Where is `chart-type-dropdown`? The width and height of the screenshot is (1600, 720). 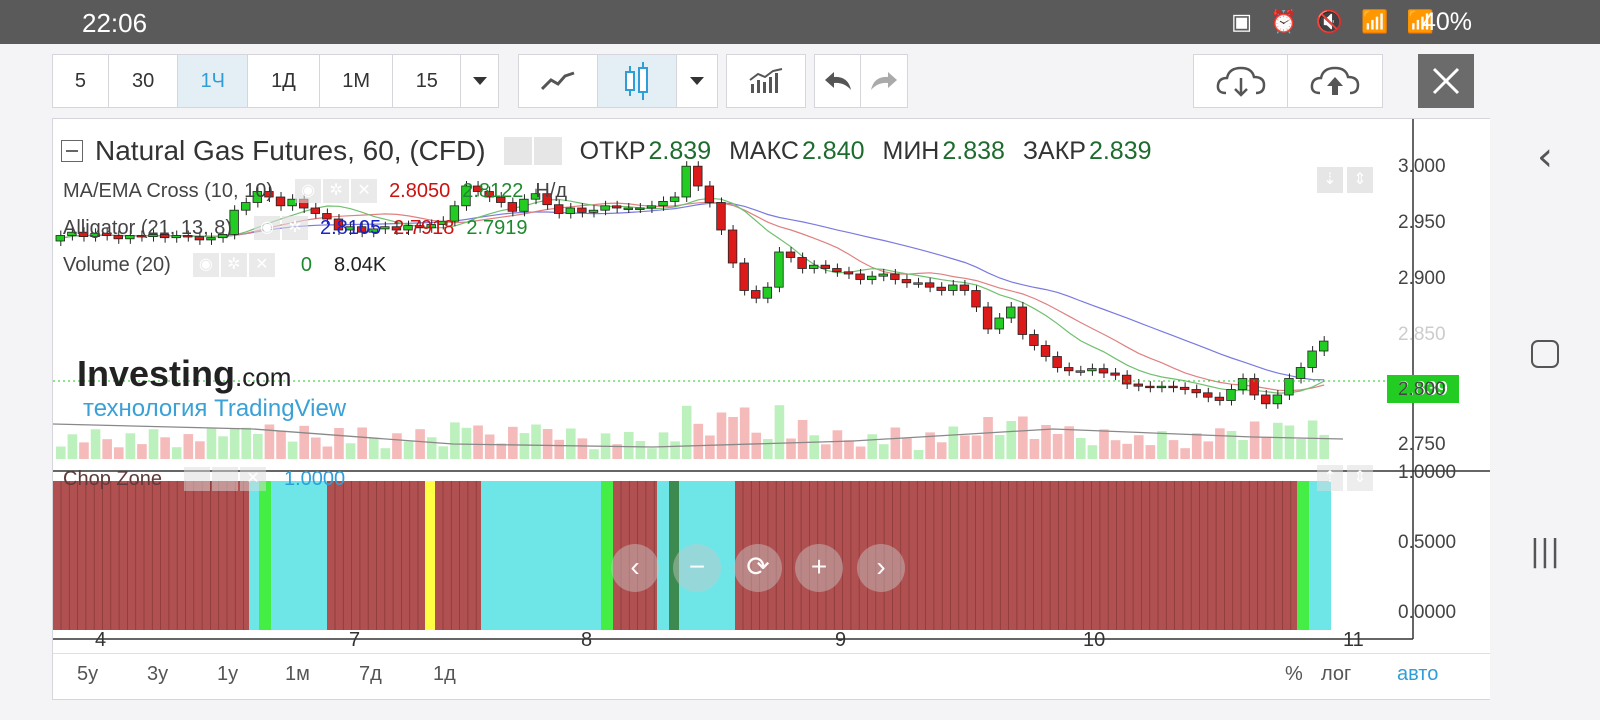
chart-type-dropdown is located at coordinates (697, 81).